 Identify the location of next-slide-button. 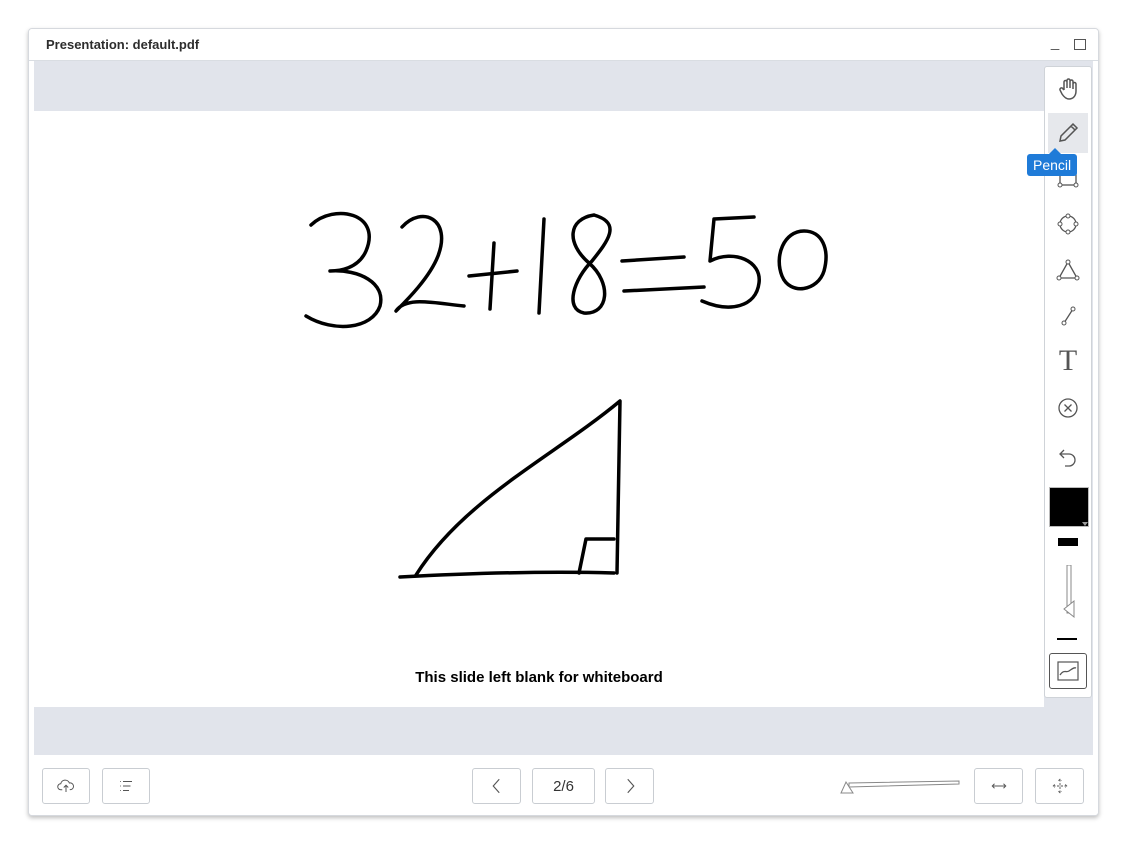
(629, 786).